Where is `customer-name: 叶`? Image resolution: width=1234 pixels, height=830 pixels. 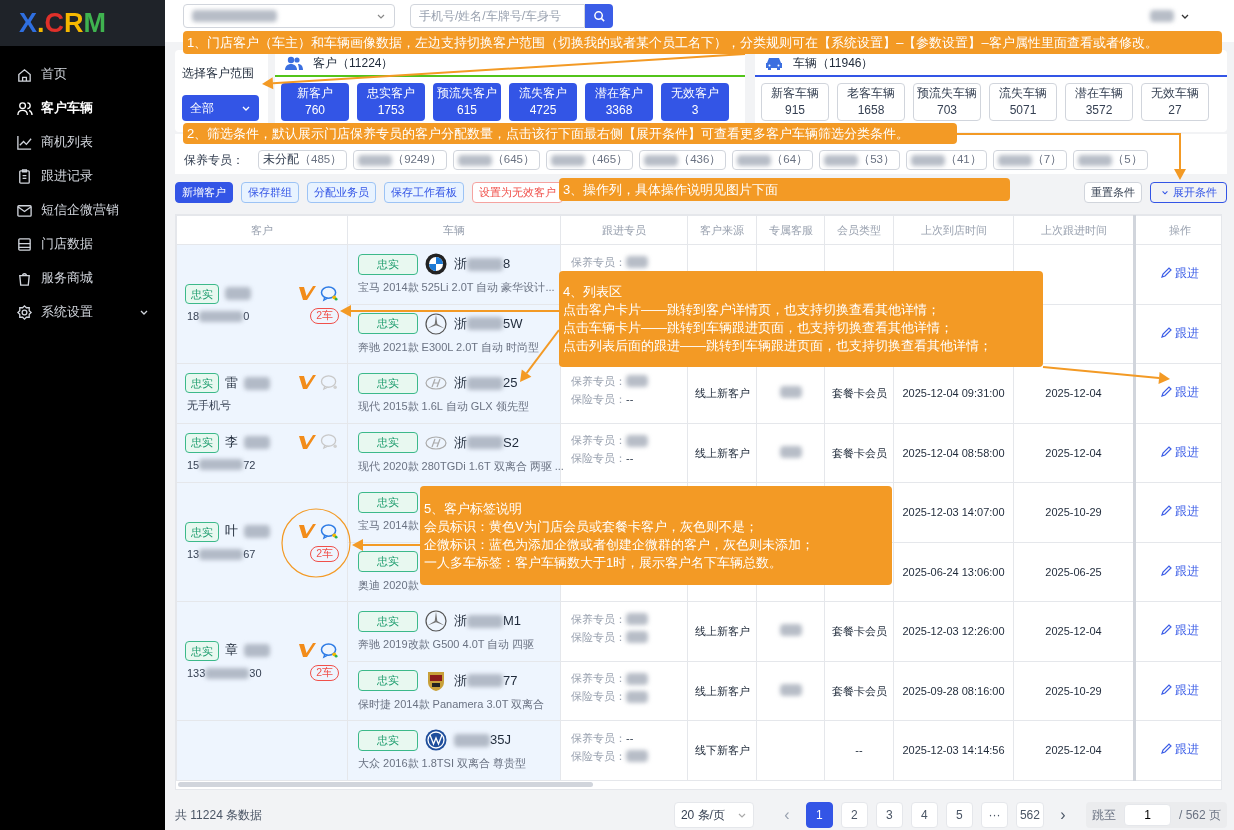 customer-name: 叶 is located at coordinates (231, 532).